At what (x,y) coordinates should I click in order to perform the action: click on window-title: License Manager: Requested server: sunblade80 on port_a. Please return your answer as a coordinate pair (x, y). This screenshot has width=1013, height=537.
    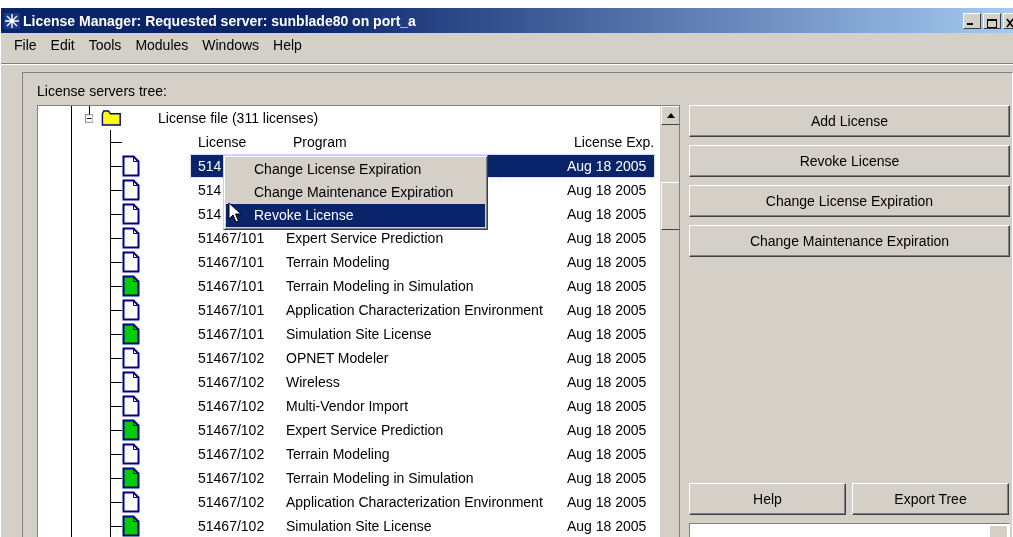
    Looking at the image, I should click on (219, 20).